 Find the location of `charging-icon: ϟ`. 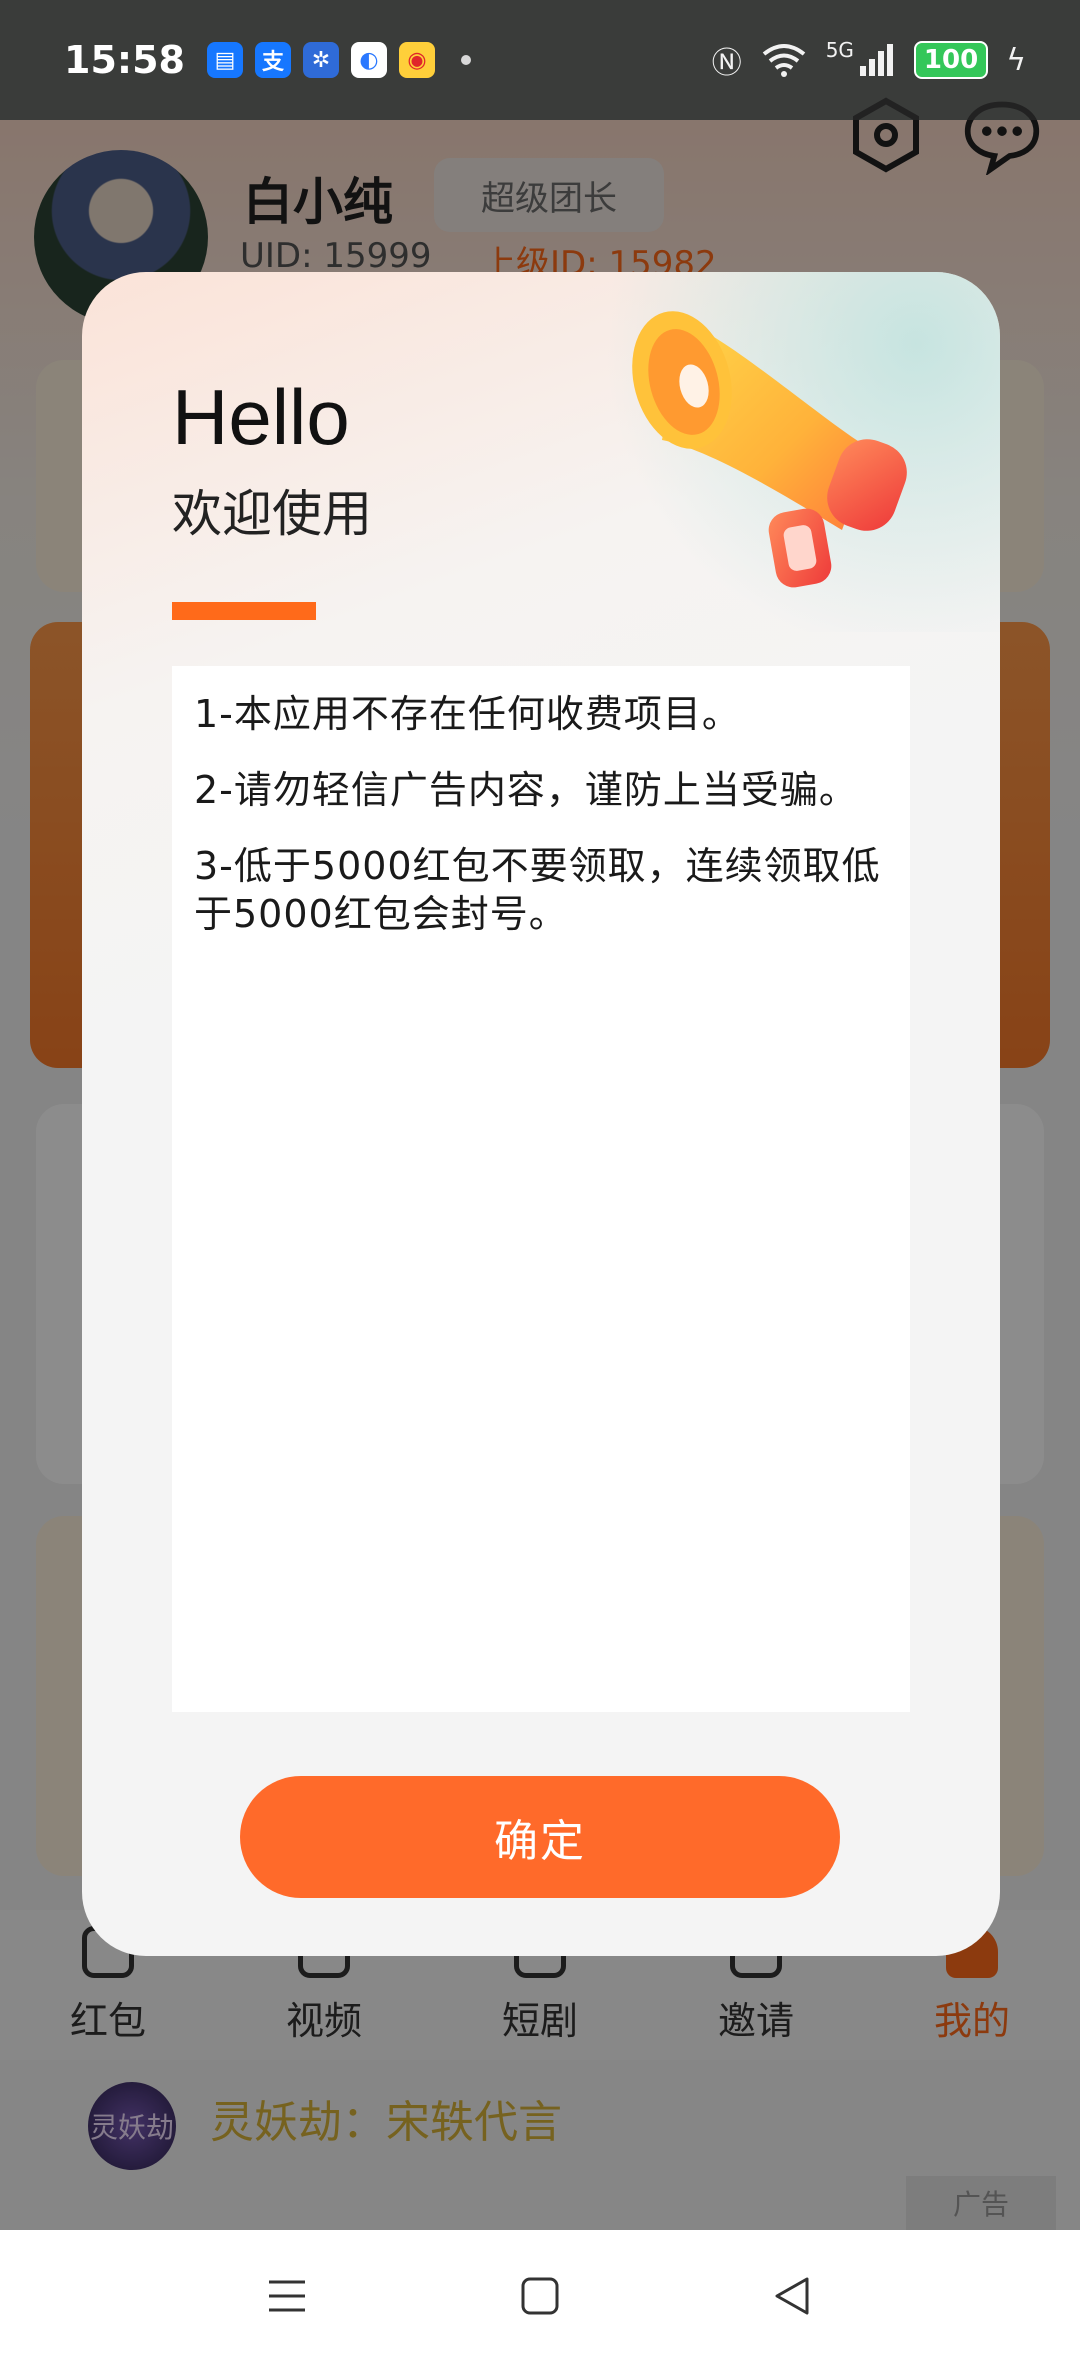

charging-icon: ϟ is located at coordinates (1016, 60).